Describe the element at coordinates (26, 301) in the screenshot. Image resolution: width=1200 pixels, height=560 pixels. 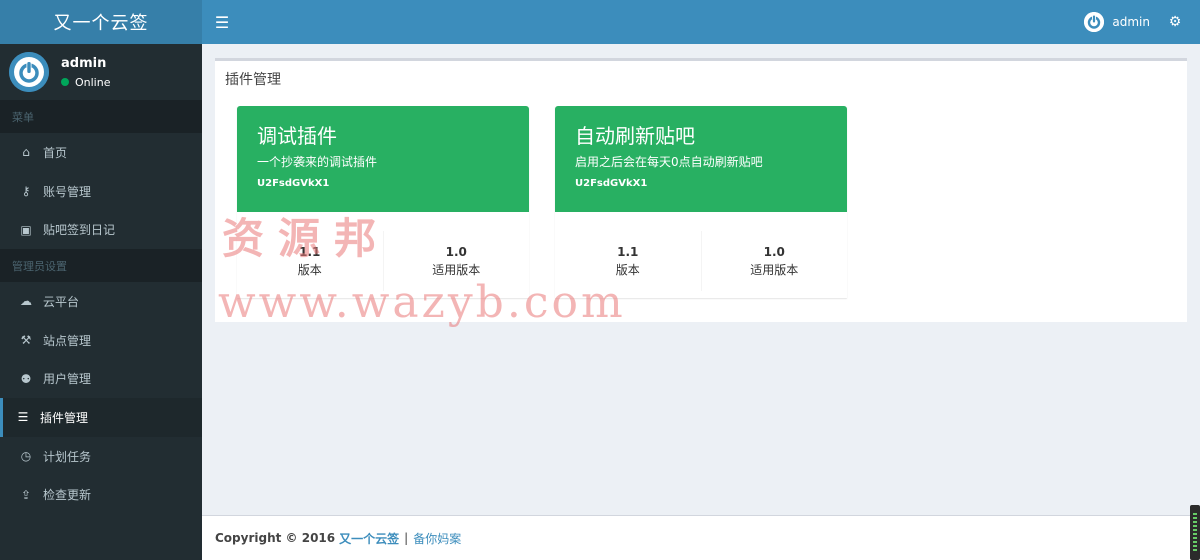
I see `cloud-icon: ☁` at that location.